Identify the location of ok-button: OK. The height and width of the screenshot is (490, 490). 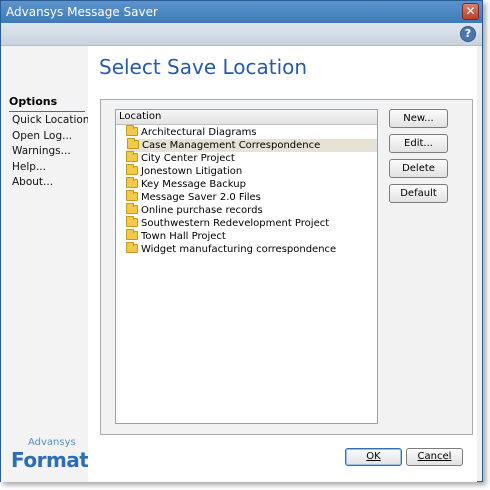
(373, 457).